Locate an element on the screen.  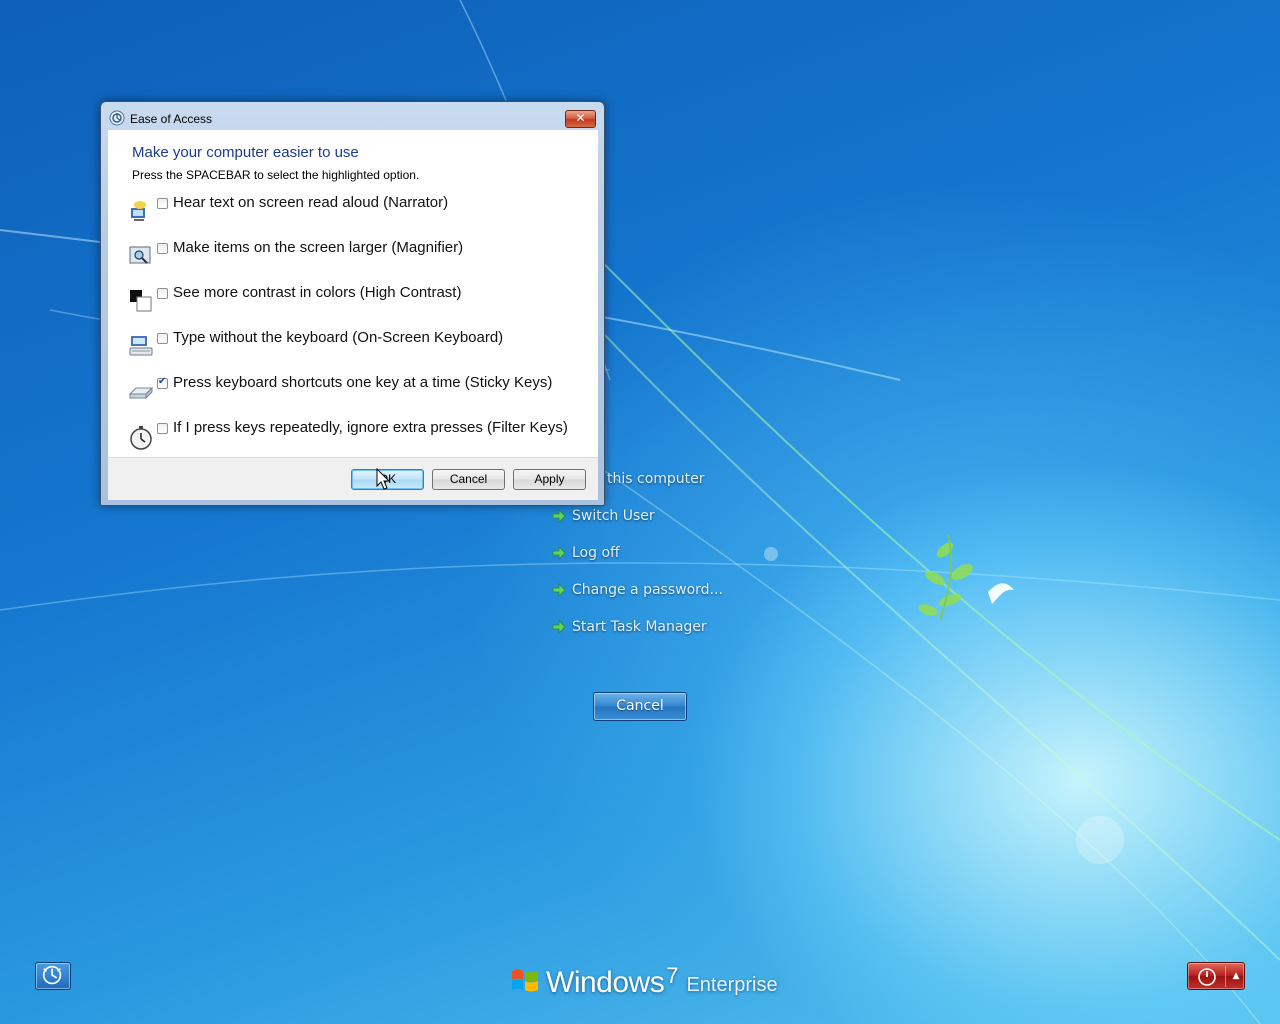
close-button: ✕ is located at coordinates (580, 119).